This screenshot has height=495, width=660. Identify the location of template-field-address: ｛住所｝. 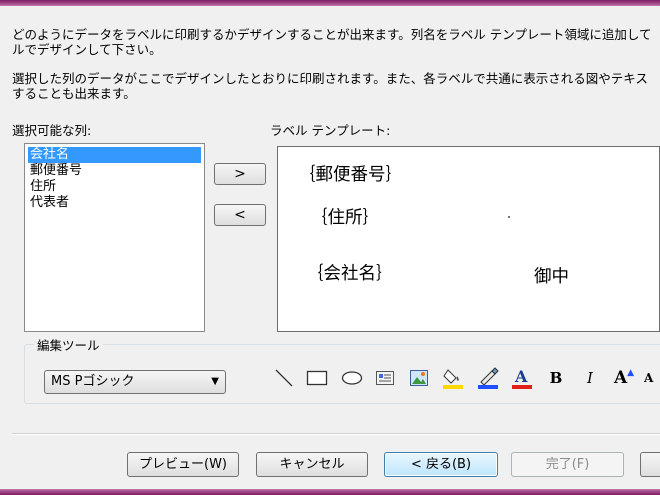
(345, 216).